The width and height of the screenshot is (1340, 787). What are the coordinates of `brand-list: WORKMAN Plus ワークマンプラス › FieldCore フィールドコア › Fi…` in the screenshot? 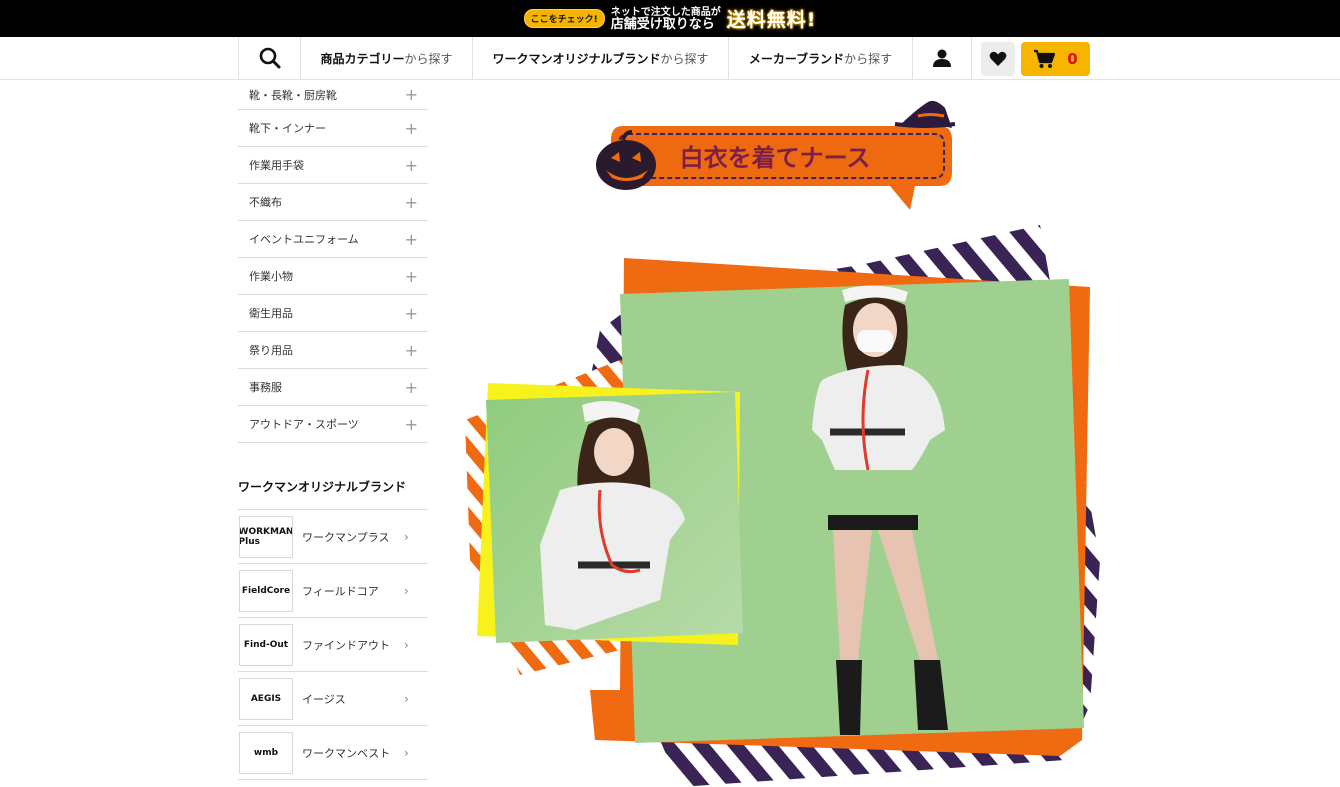 It's located at (333, 644).